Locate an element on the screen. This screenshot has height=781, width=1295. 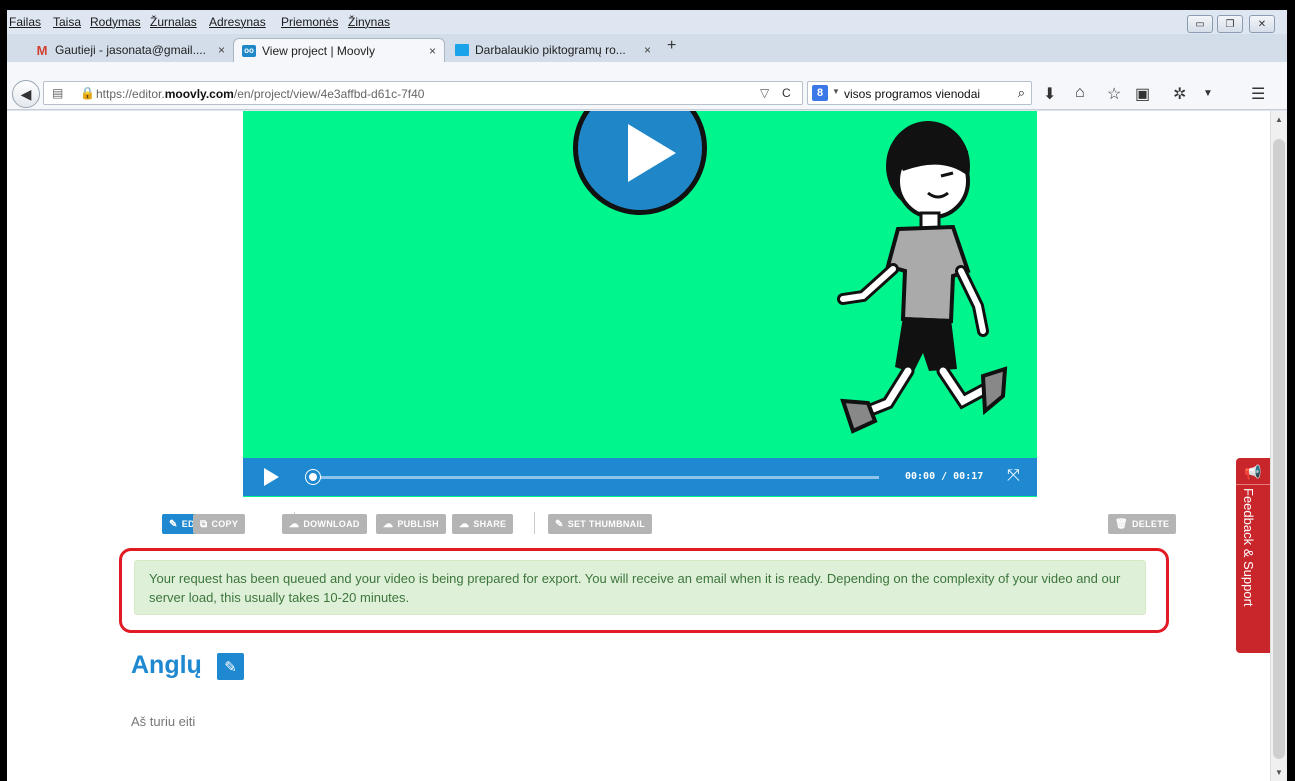
home-icon: ⌂ is located at coordinates (1080, 93).